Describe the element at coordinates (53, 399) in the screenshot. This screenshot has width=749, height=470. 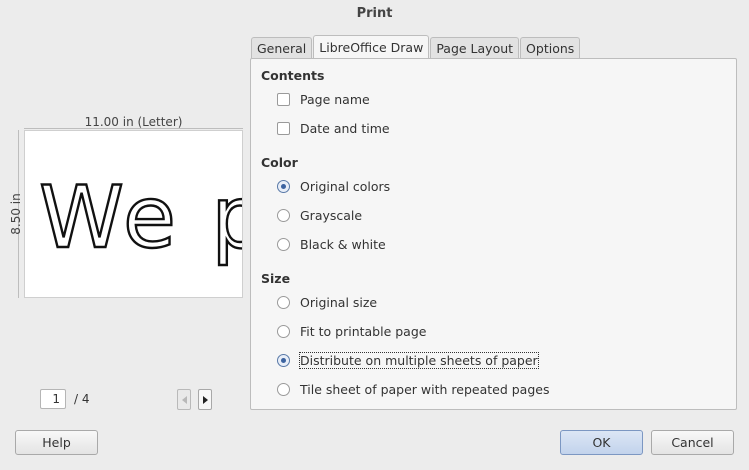
I see `page-number-input` at that location.